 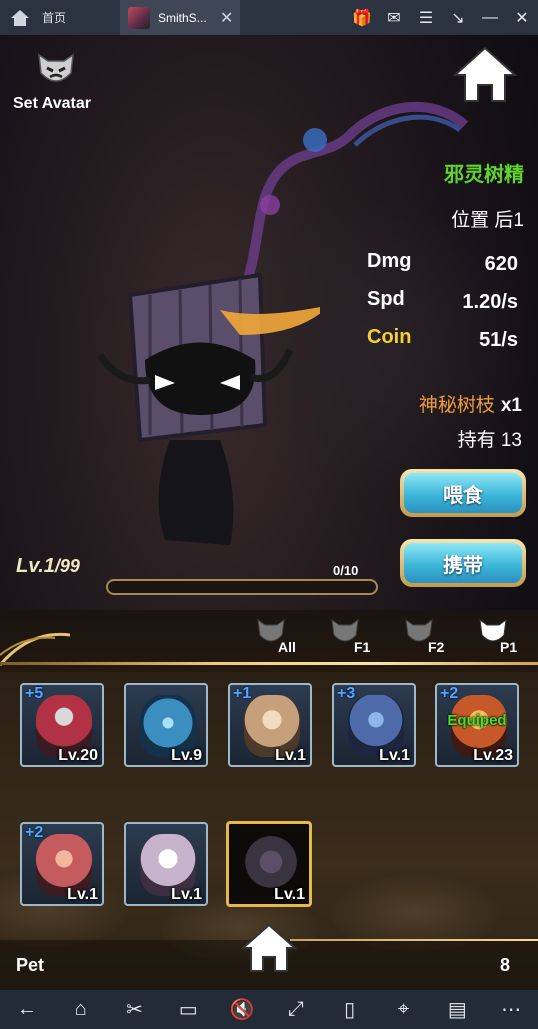 I want to click on strip-divider, so click(x=269, y=663).